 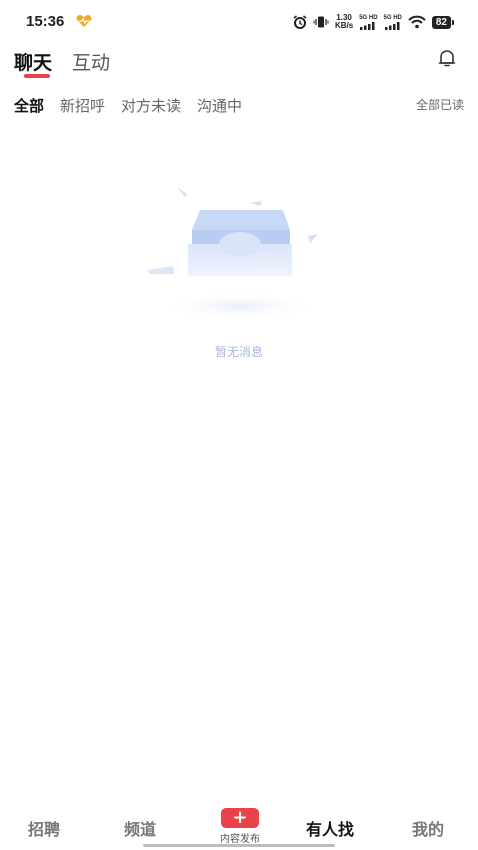 I want to click on nav-mine: 我的, so click(x=428, y=828).